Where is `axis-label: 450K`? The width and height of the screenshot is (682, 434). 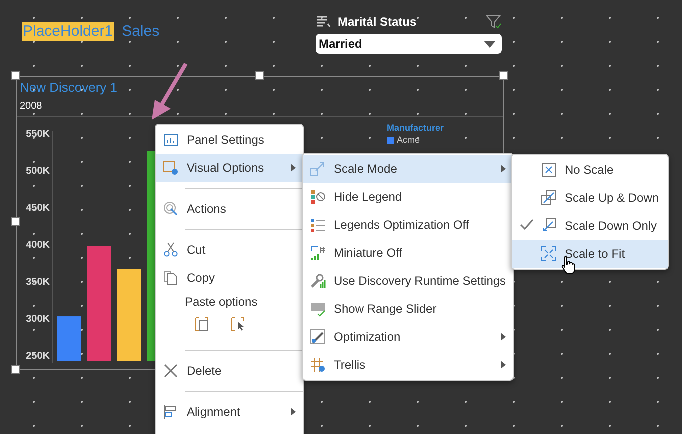 axis-label: 450K is located at coordinates (38, 208).